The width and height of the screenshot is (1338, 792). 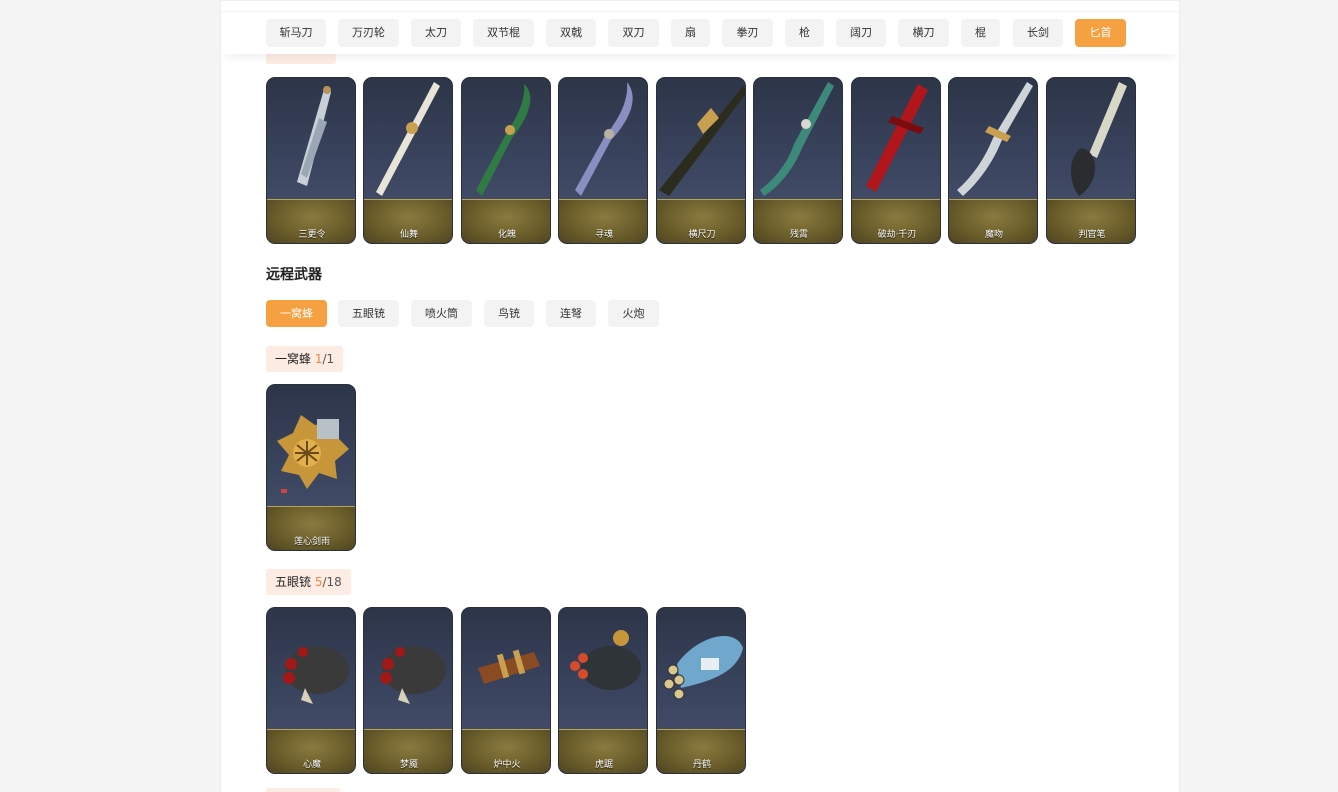 What do you see at coordinates (700, 11) in the screenshot?
I see `divider` at bounding box center [700, 11].